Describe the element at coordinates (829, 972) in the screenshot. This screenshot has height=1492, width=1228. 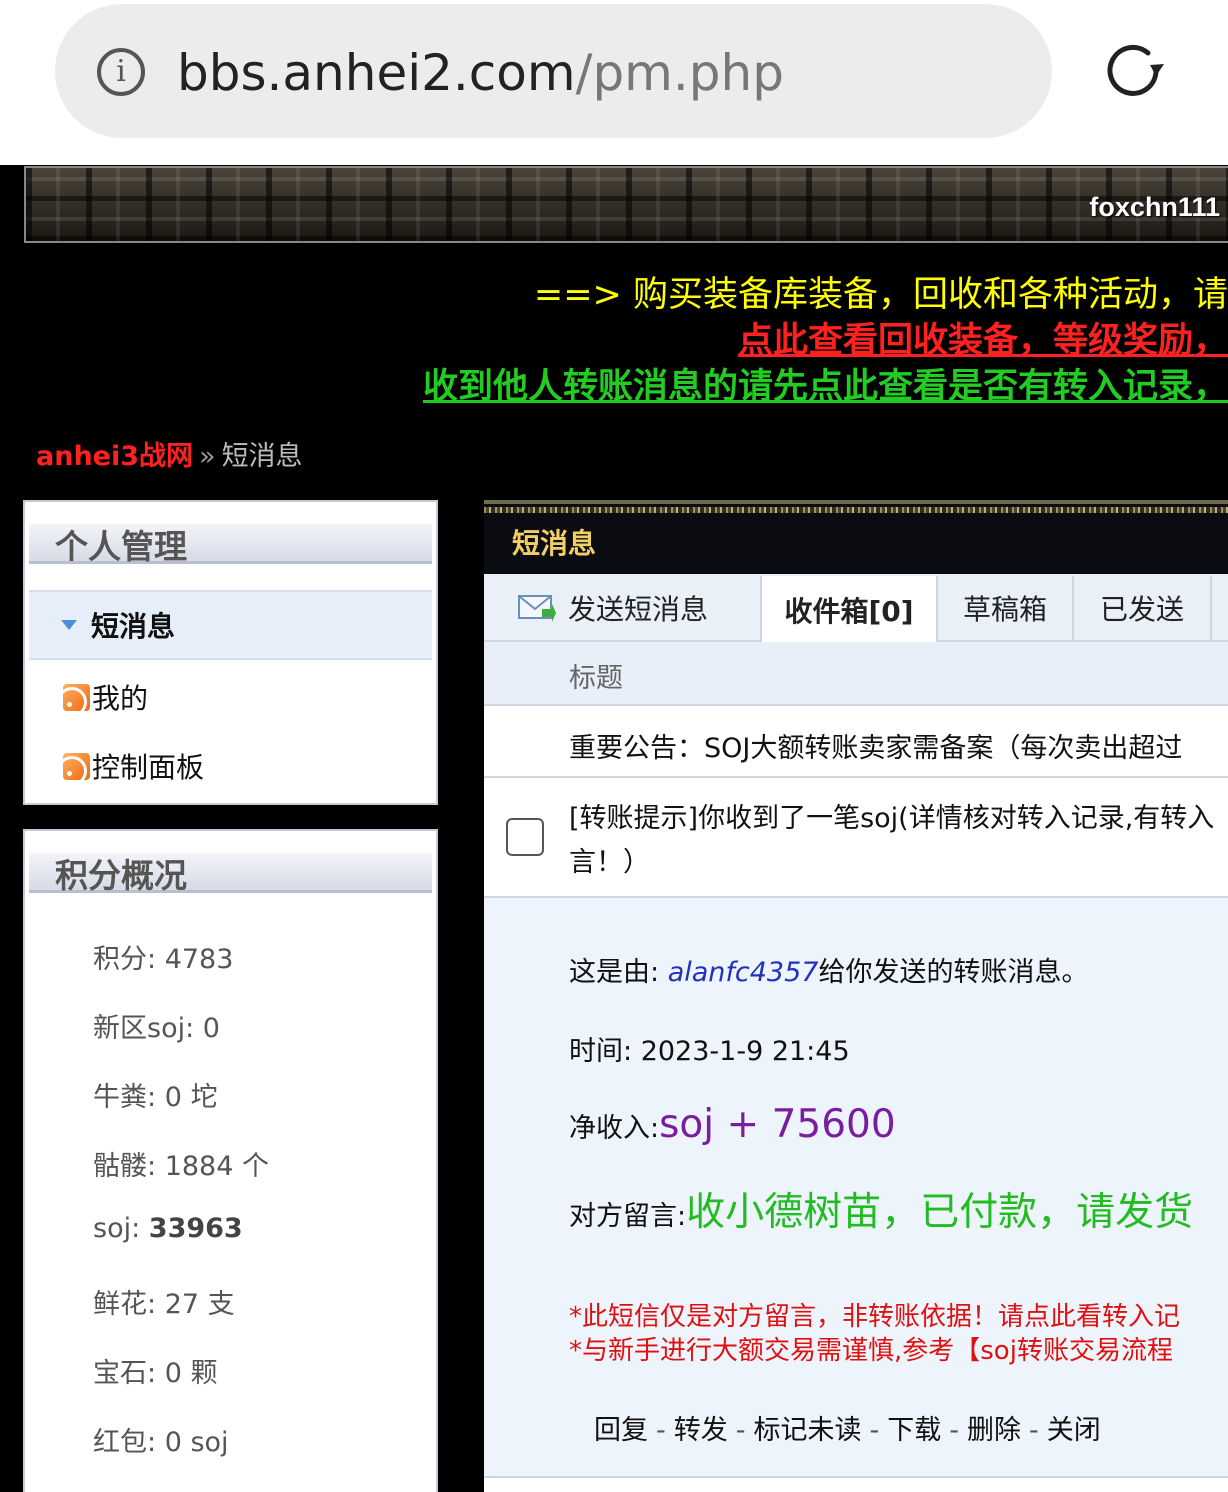
I see `message-from: 这是由: alanfc4357给你发送的转账消息。` at that location.